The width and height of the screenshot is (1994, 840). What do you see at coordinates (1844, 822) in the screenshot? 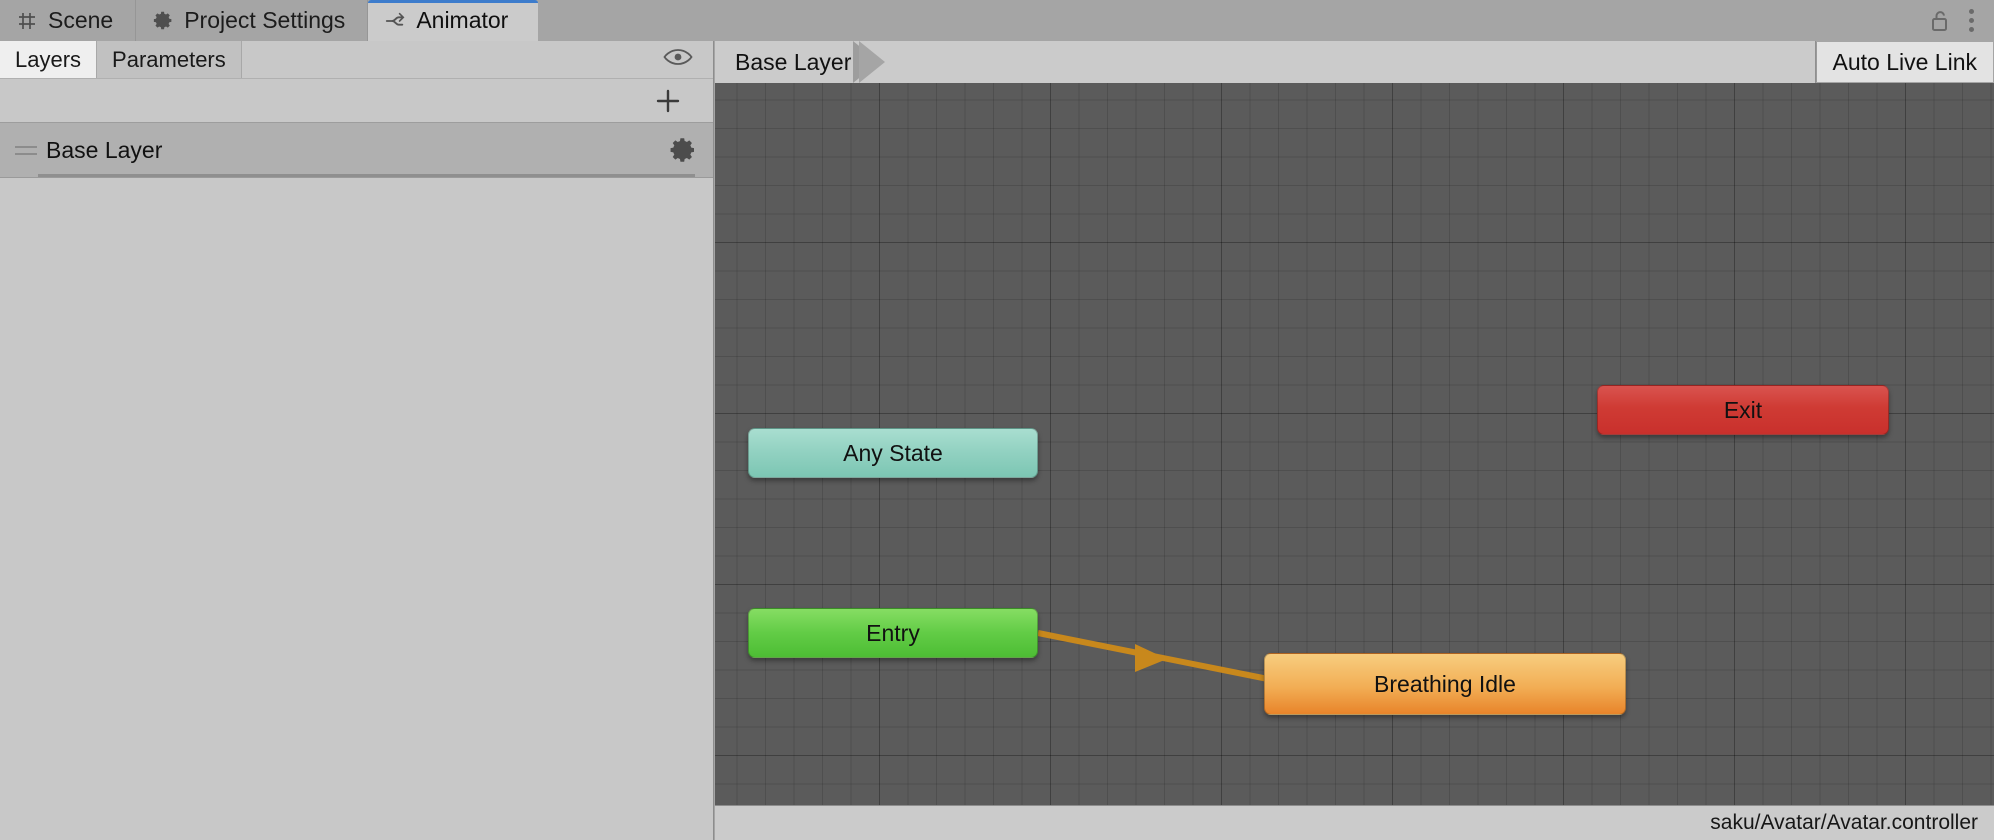
I see `controller-path-label: saku/Avatar/Avatar.controller` at bounding box center [1844, 822].